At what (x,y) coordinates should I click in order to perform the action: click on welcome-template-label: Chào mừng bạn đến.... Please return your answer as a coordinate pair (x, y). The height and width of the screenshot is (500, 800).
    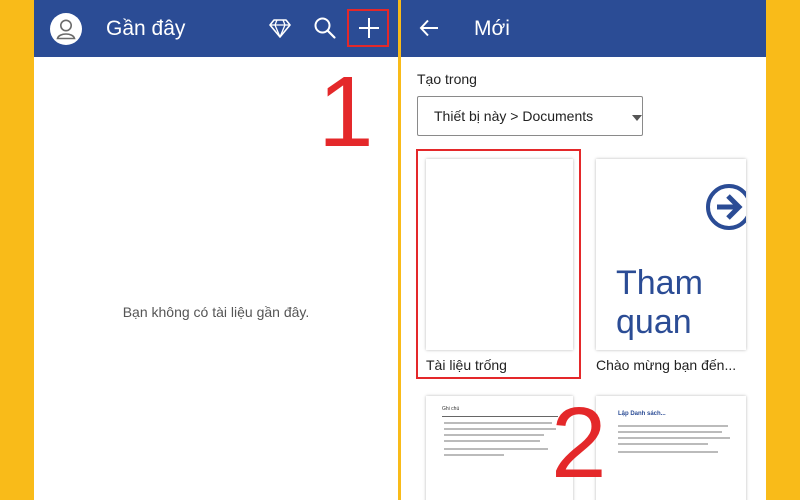
    Looking at the image, I should click on (666, 365).